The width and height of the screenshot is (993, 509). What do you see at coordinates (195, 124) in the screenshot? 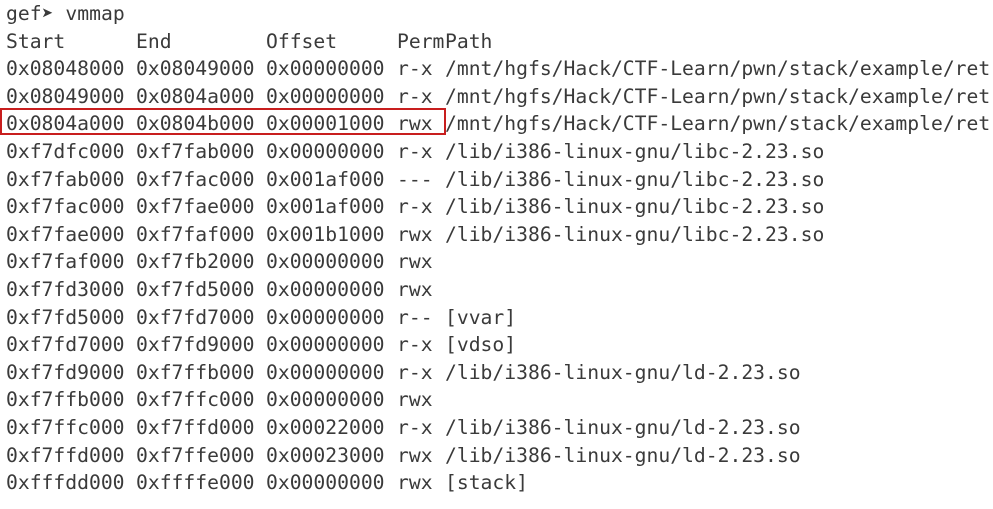
I see `row-end: 0x0804b000` at bounding box center [195, 124].